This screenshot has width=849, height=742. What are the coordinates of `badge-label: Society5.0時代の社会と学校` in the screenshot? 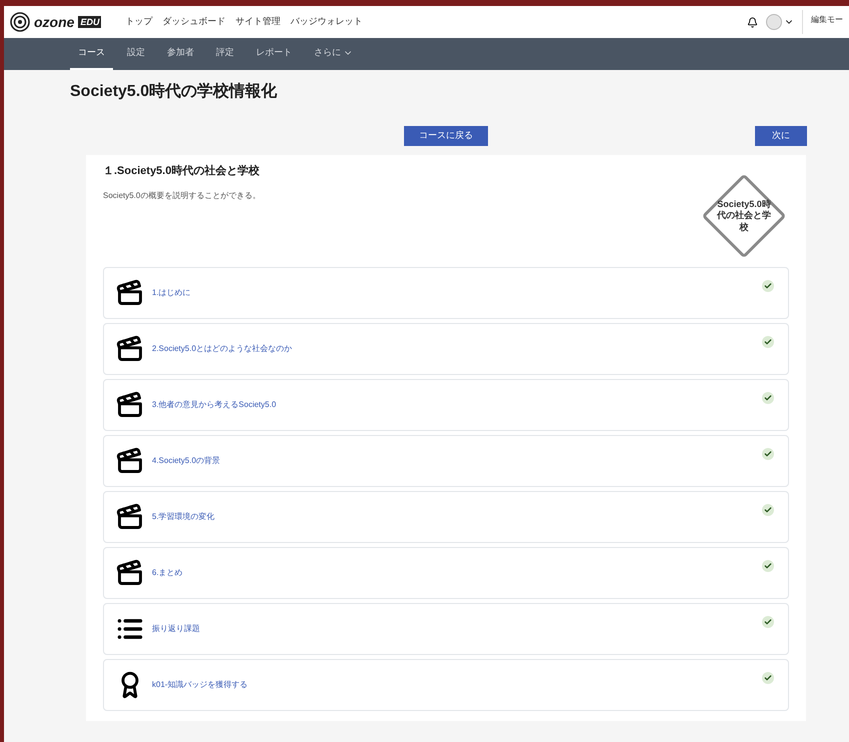 It's located at (744, 216).